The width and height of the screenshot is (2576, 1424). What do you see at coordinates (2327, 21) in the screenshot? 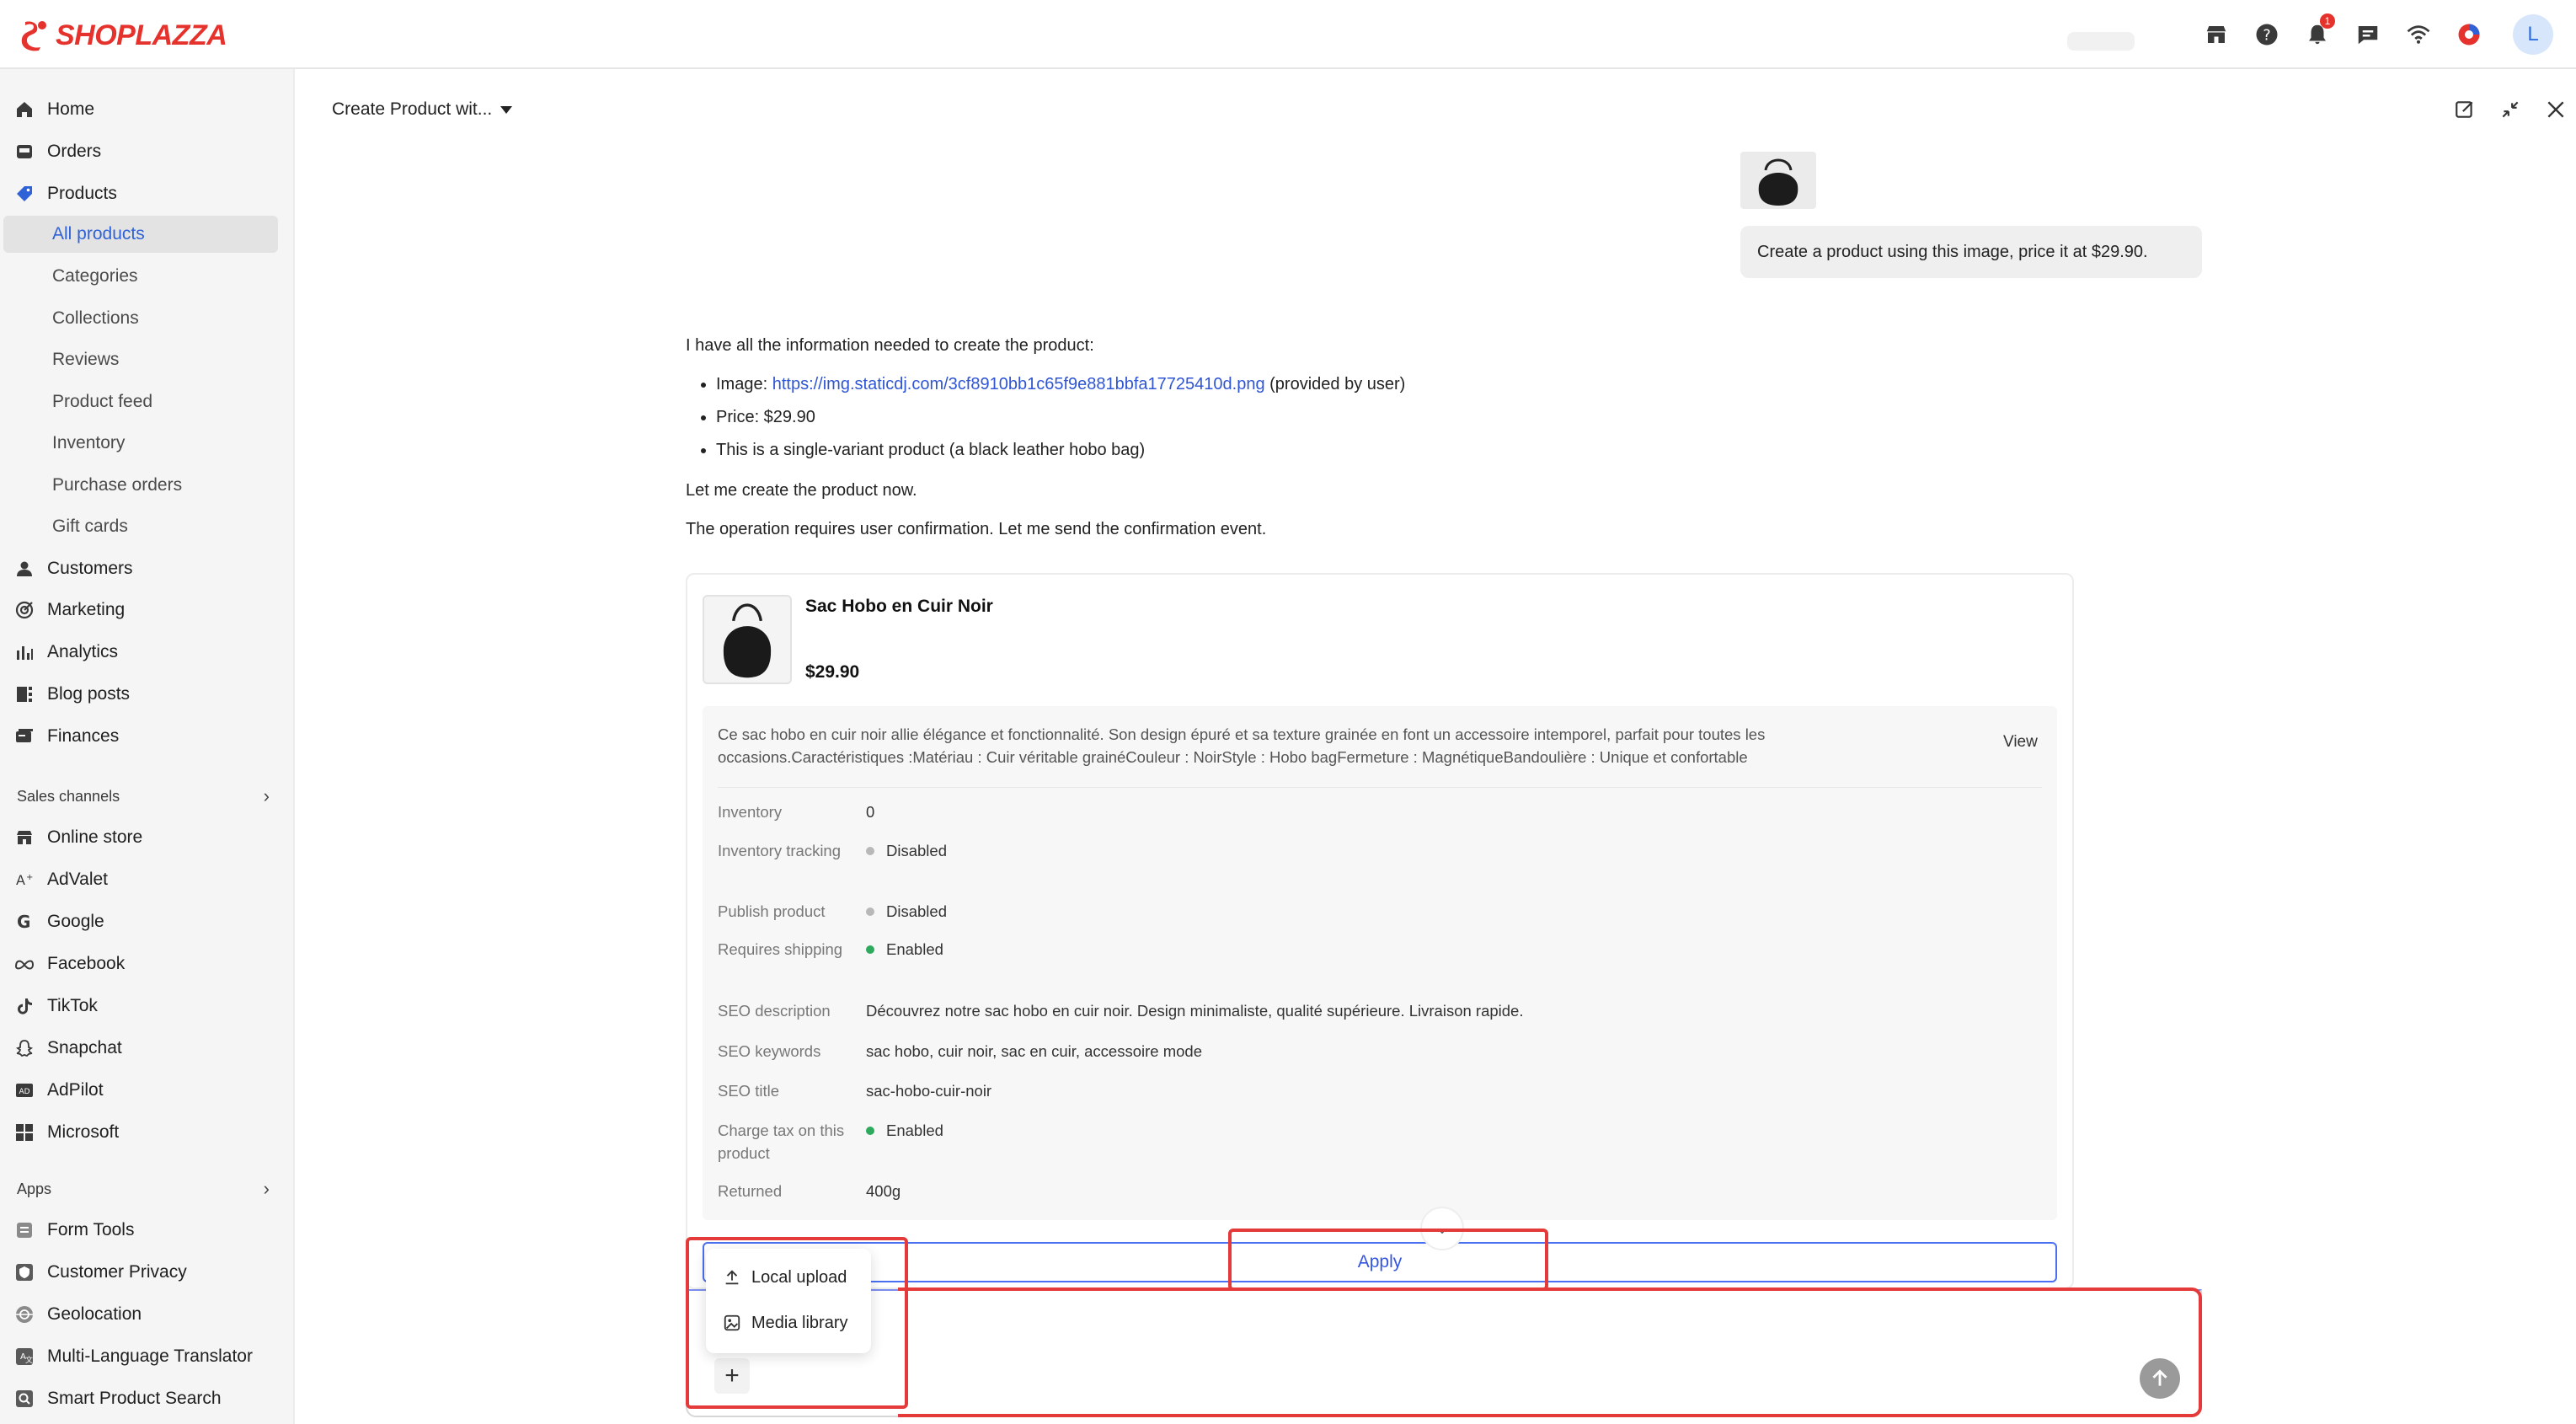
I see `notification-badge: 1` at bounding box center [2327, 21].